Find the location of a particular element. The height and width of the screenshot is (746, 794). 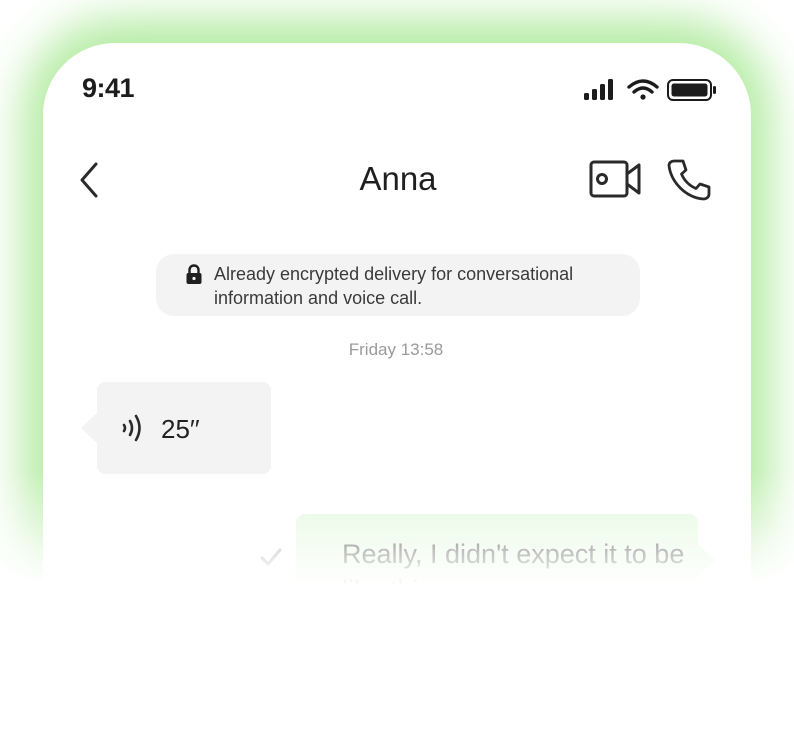

voice-message-bubble: 25′′ is located at coordinates (176, 428).